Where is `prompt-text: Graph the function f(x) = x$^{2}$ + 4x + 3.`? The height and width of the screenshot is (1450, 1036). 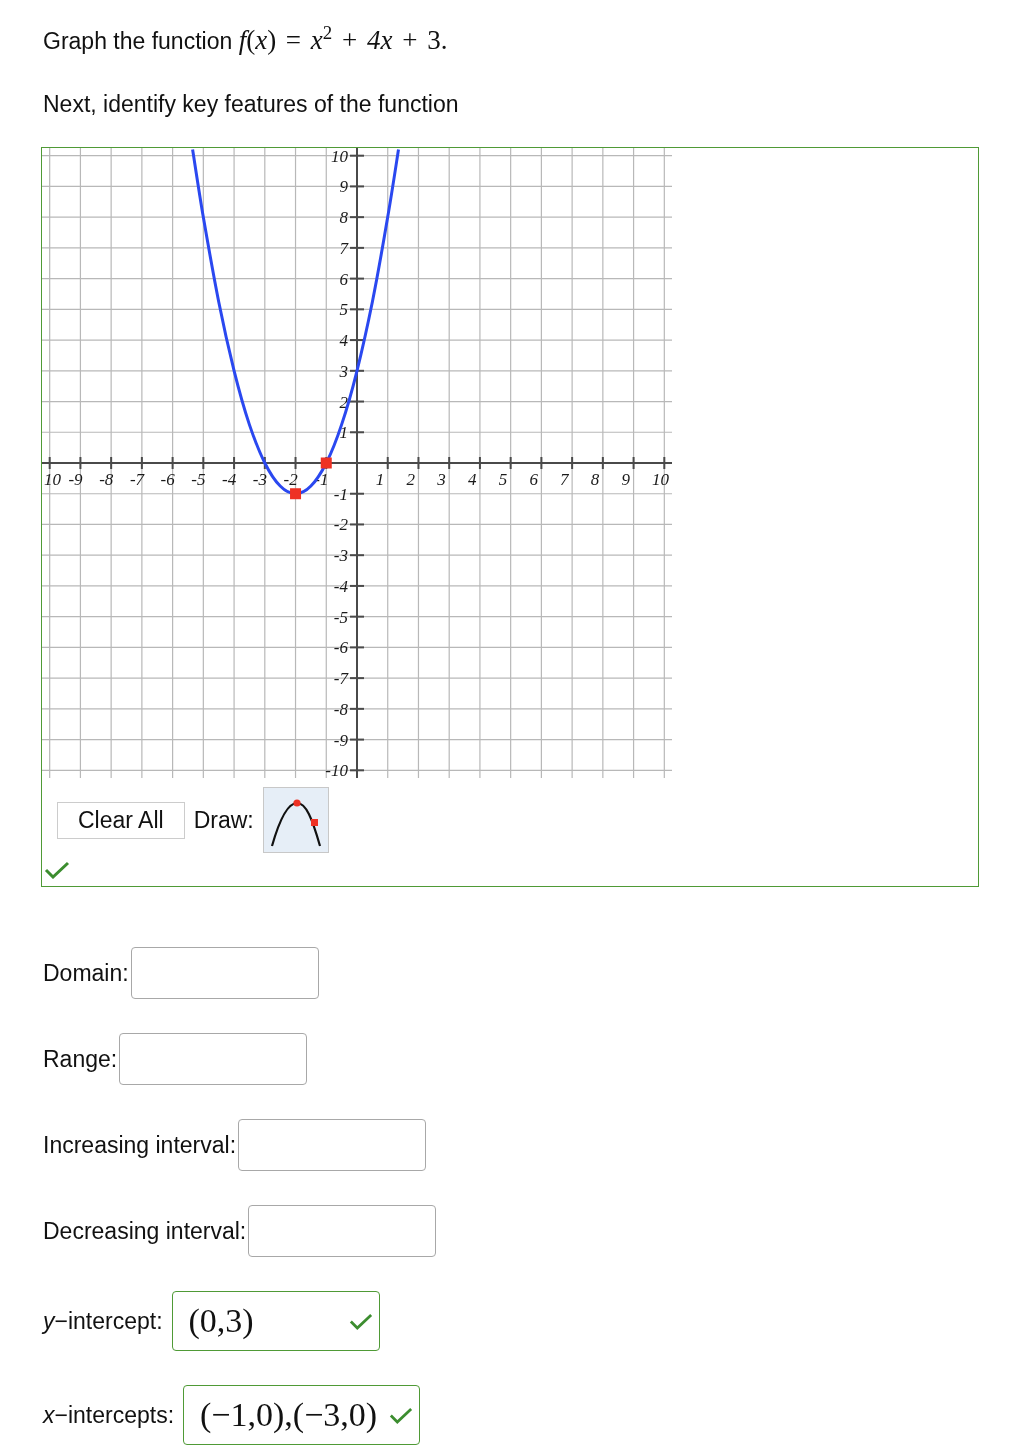 prompt-text: Graph the function f(x) = x$^{2}$ + 4x + 3. is located at coordinates (246, 40).